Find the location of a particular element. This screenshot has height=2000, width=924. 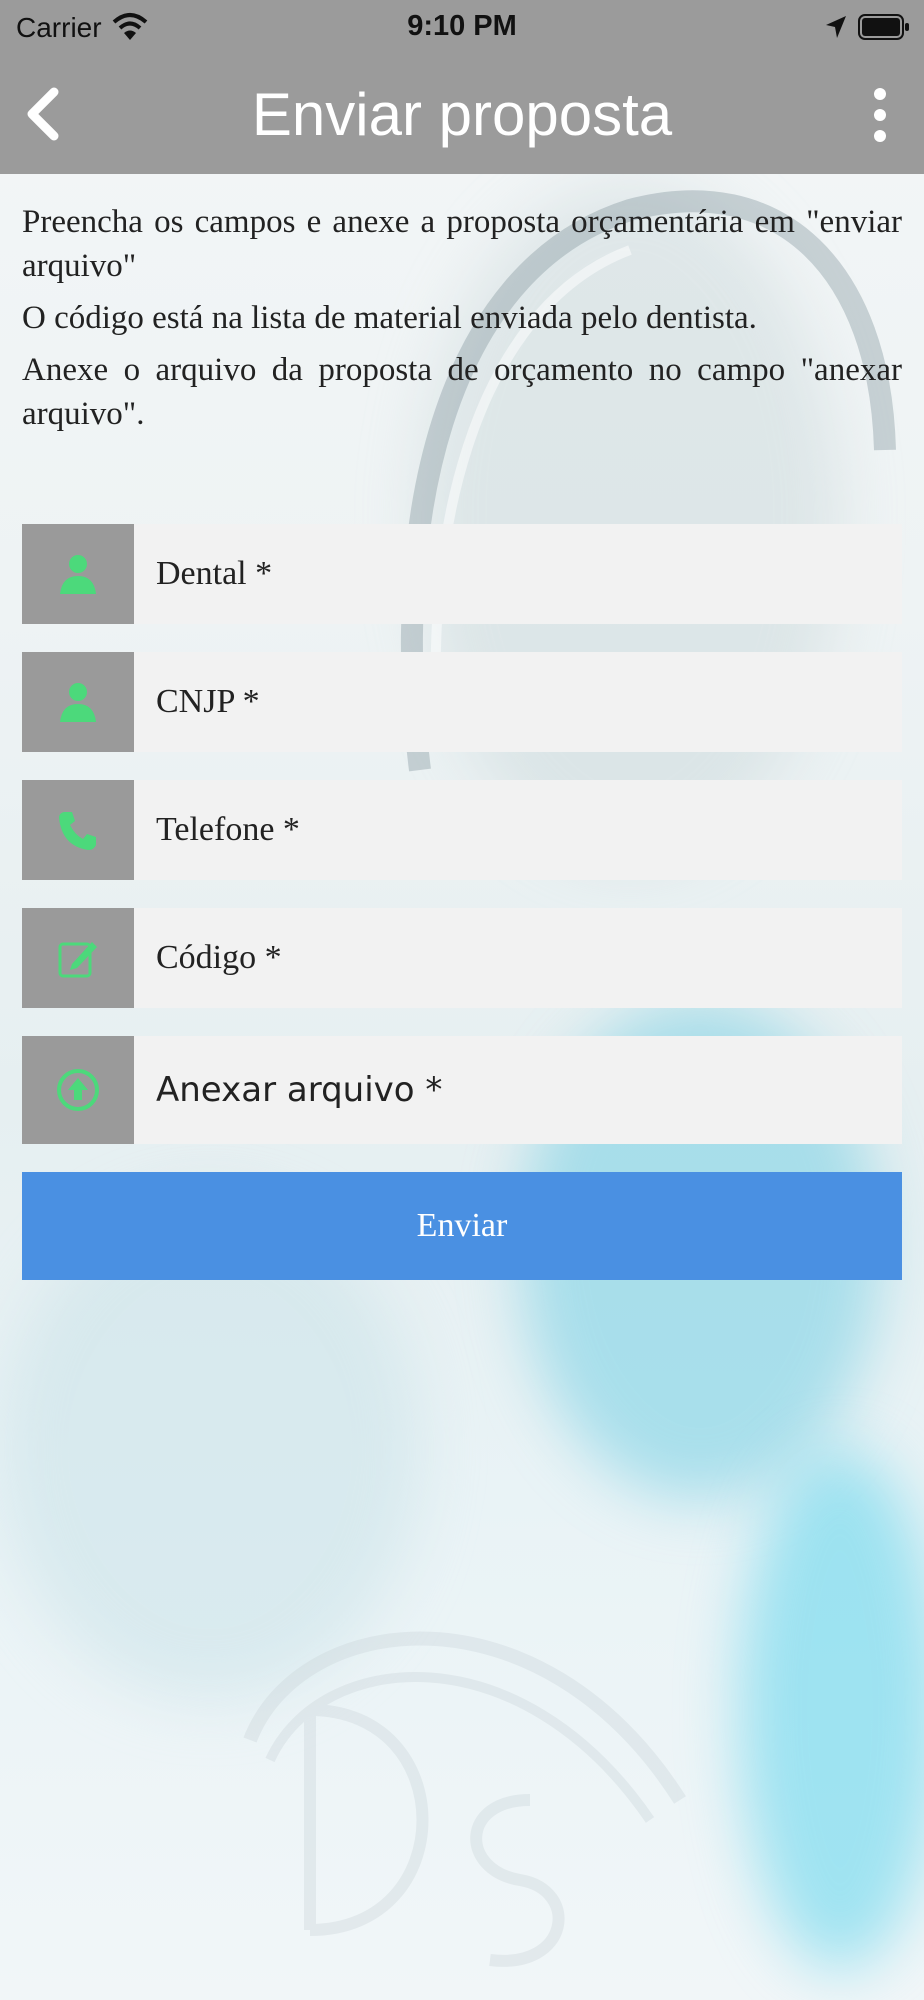

codigo-row is located at coordinates (462, 958).